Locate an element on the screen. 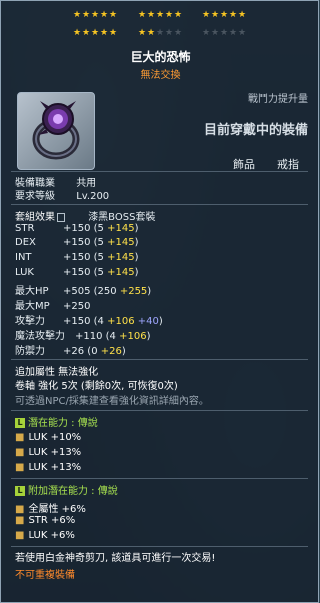 The image size is (320, 603). potential-title: 潛在能力 : 傳說 is located at coordinates (63, 423).